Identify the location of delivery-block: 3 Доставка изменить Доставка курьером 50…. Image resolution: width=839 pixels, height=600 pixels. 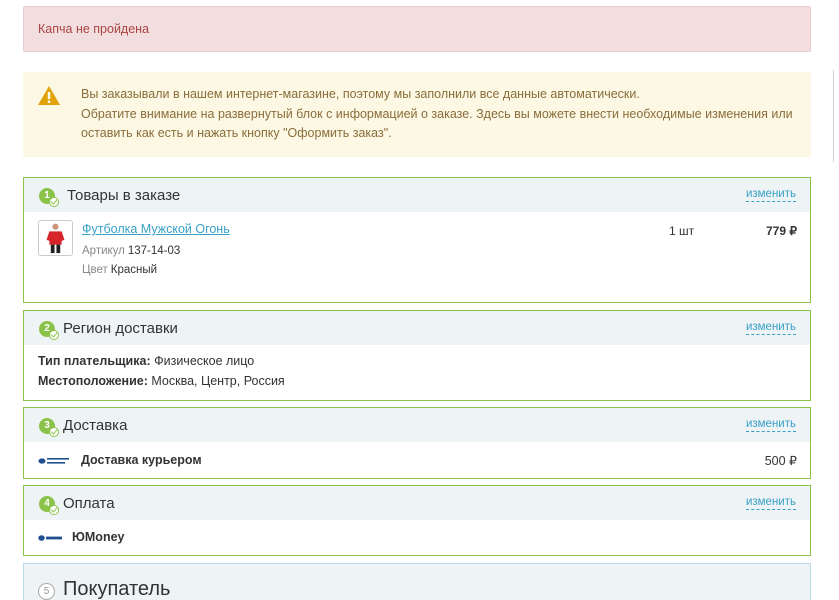
(417, 443).